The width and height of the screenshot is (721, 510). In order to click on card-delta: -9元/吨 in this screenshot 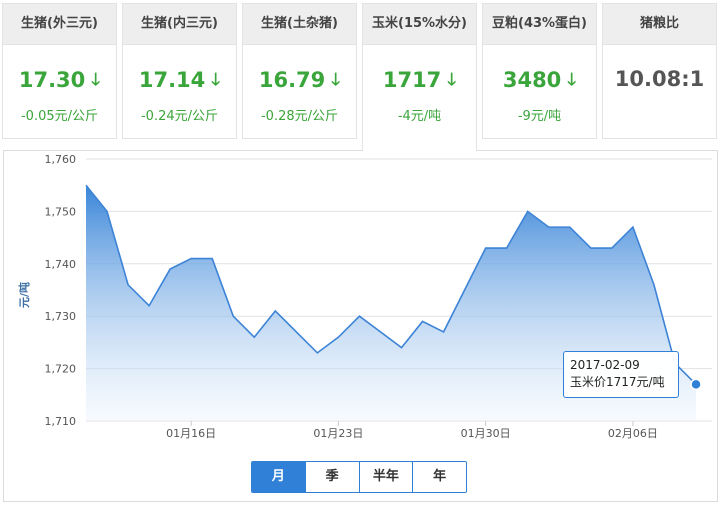, I will do `click(539, 116)`.